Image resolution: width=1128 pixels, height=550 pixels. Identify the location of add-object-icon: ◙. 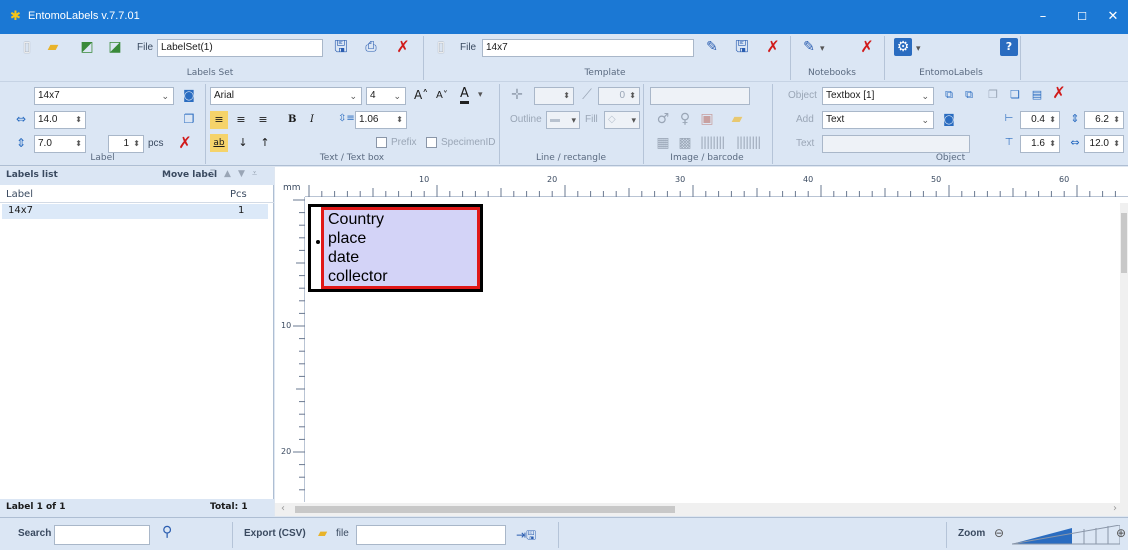
(949, 119).